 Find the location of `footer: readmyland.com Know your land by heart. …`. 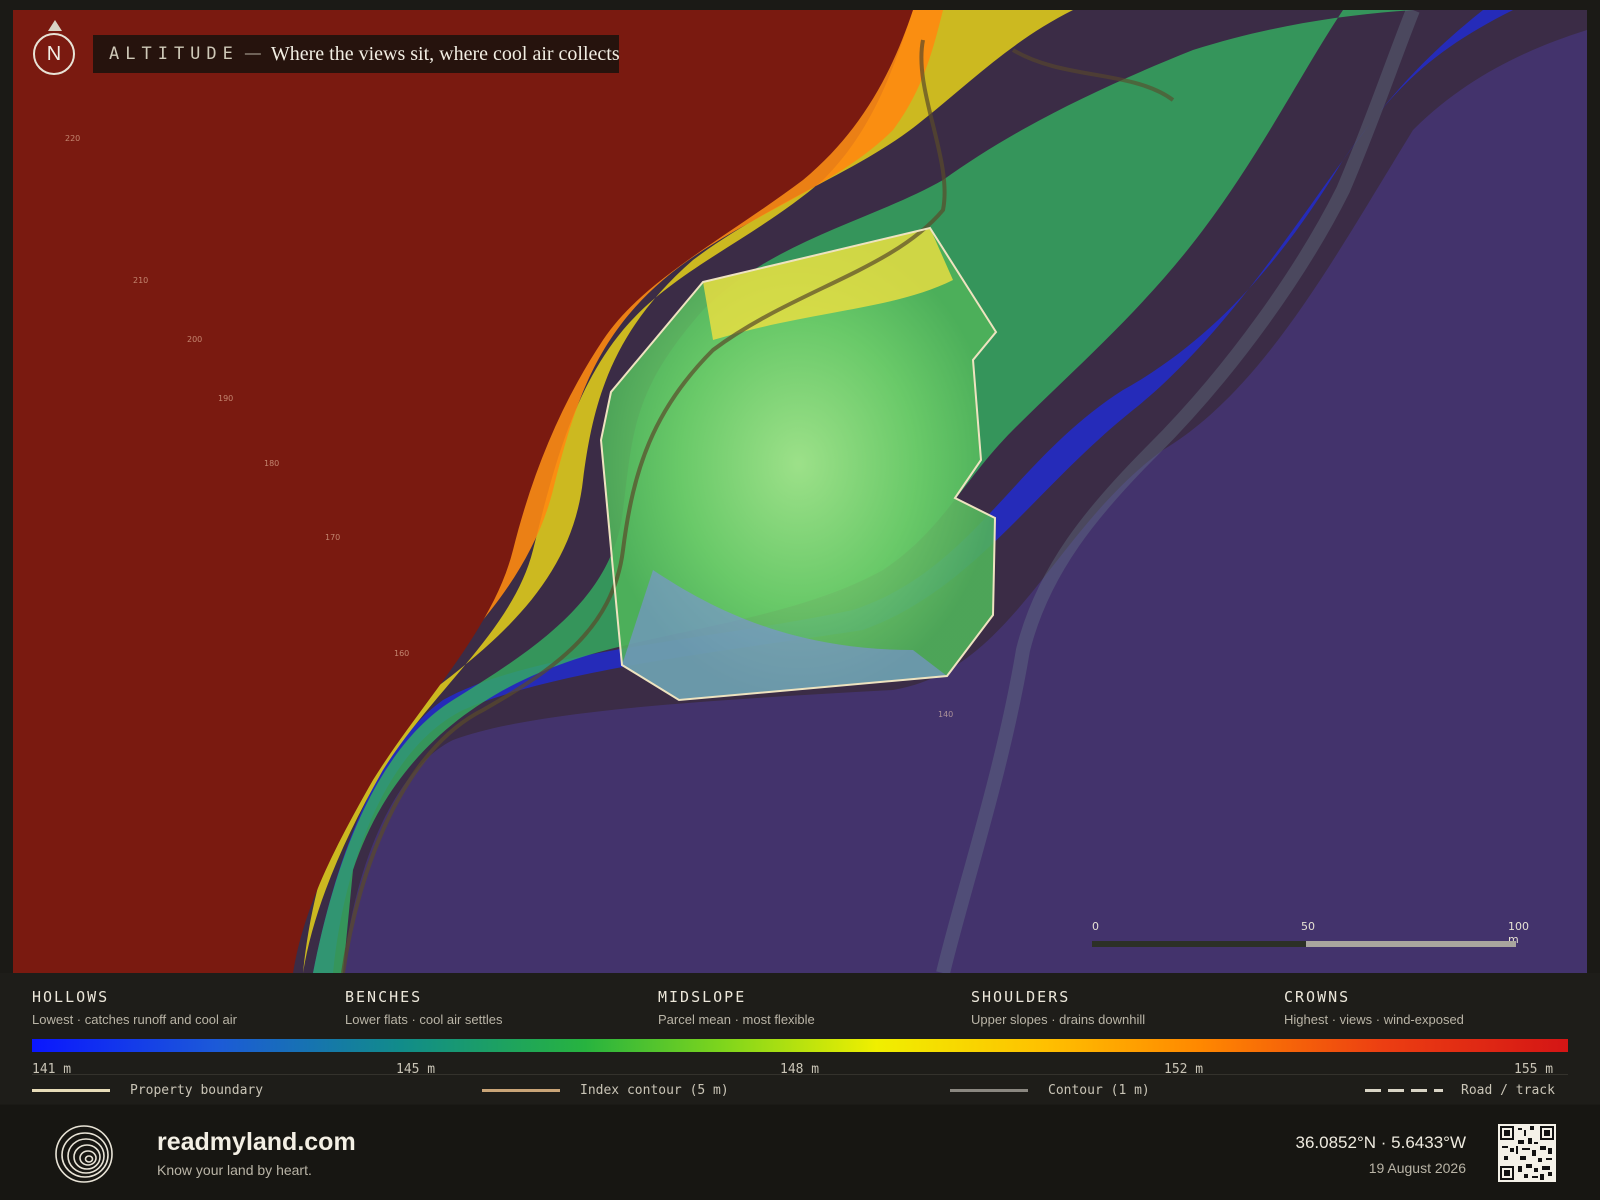

footer: readmyland.com Know your land by heart. … is located at coordinates (800, 1152).